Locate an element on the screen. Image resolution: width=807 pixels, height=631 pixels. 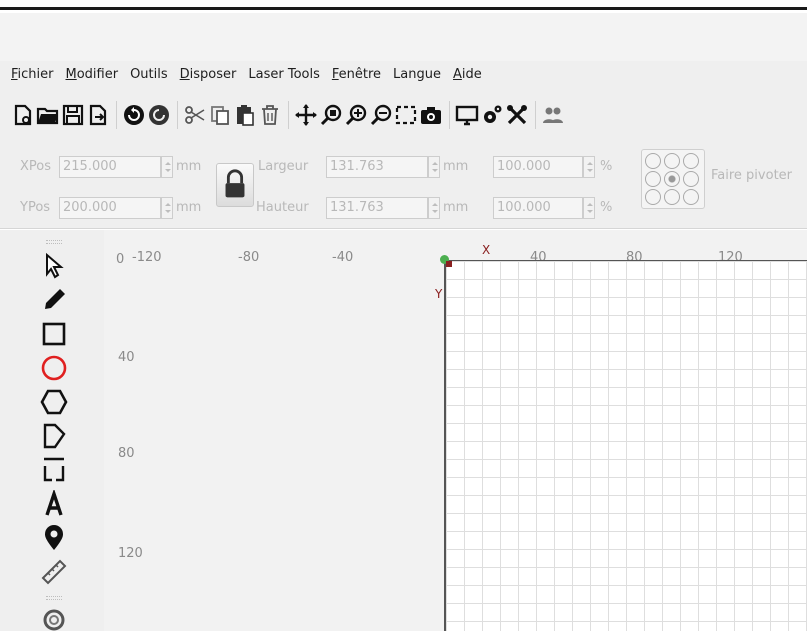
monitor-icon is located at coordinates (467, 115).